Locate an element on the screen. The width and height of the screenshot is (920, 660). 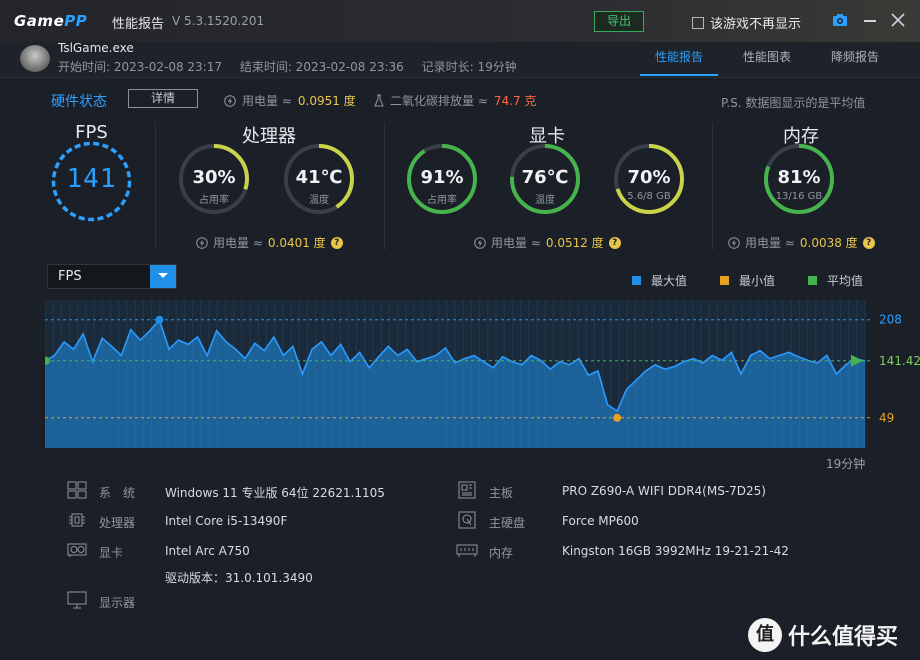
chart-duration-label: 19分钟 is located at coordinates (846, 464).